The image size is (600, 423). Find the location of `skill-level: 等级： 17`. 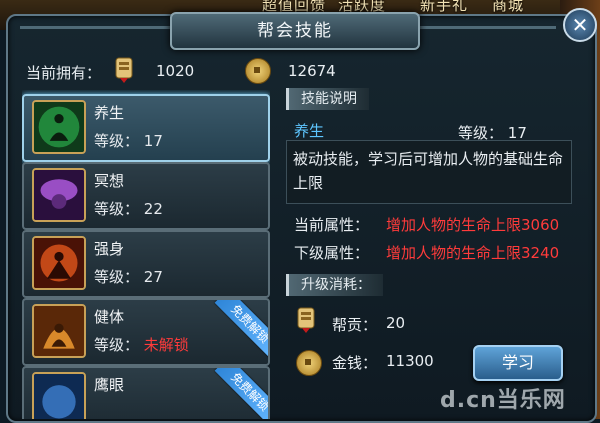

skill-level: 等级： 17 is located at coordinates (128, 141).